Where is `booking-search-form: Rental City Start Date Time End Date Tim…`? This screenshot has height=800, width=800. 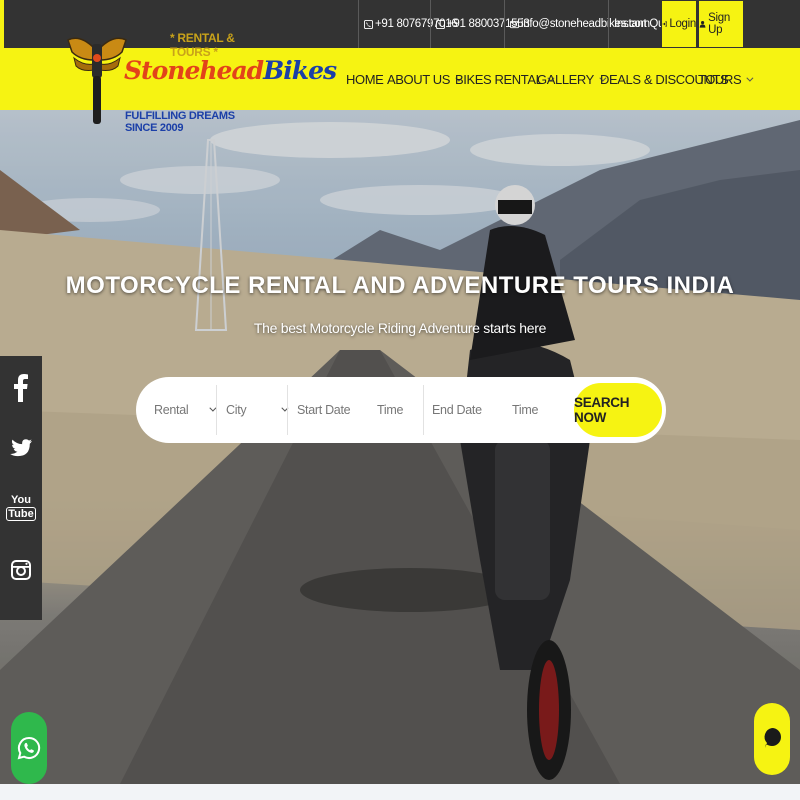 booking-search-form: Rental City Start Date Time End Date Tim… is located at coordinates (401, 410).